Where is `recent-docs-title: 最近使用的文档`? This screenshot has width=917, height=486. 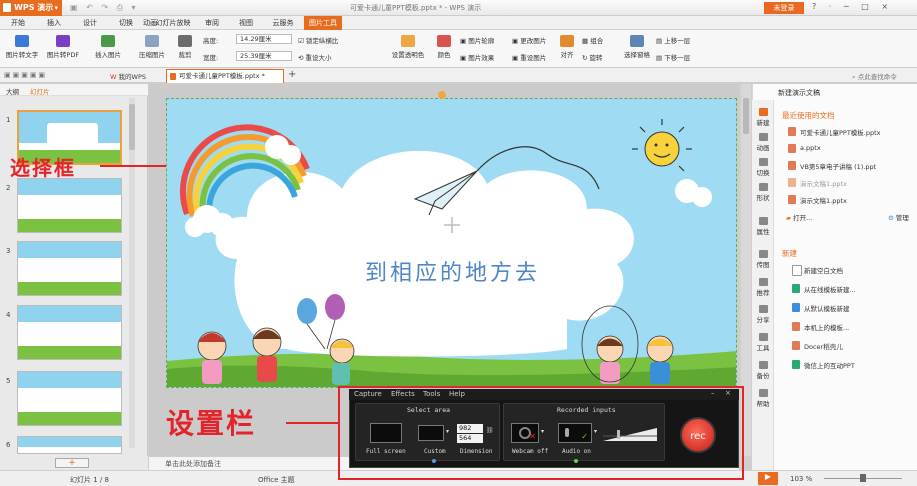
recent-docs-title: 最近使用的文档 is located at coordinates (808, 115).